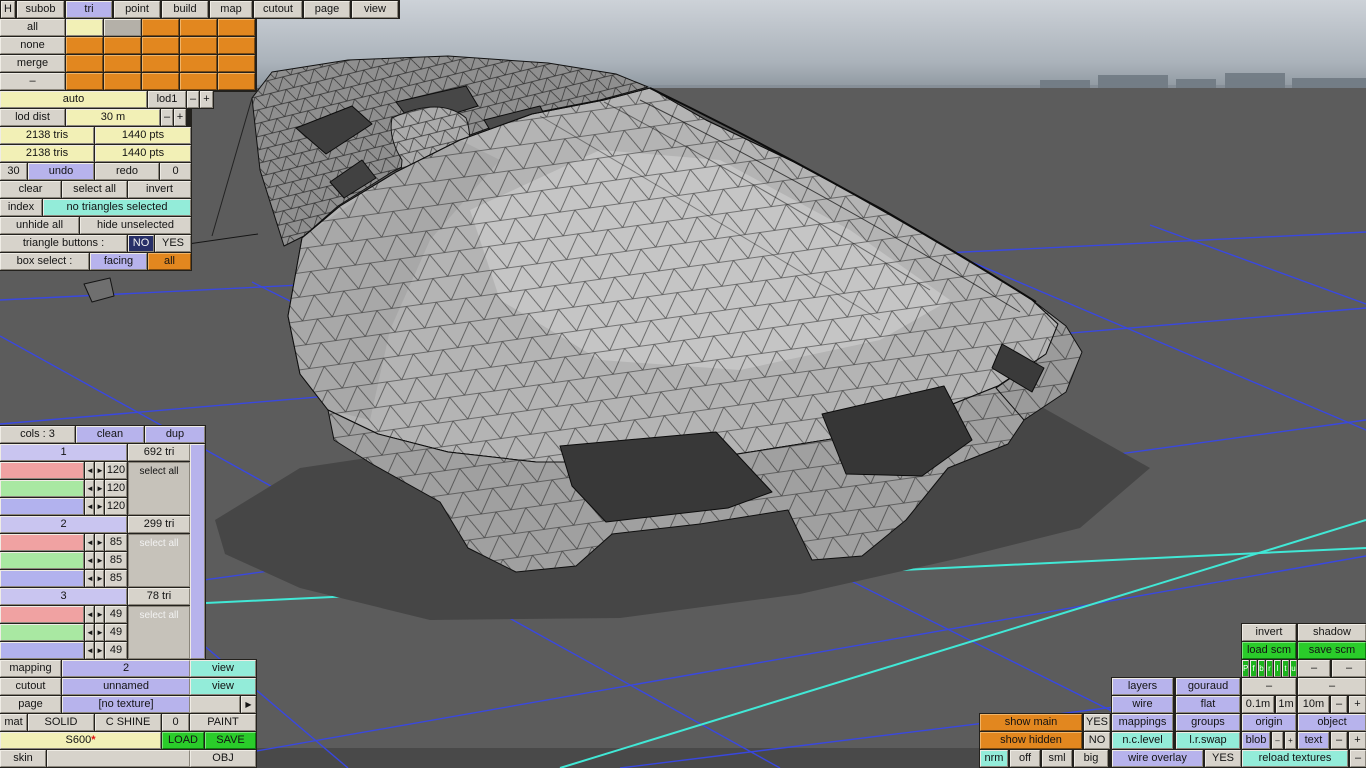 The image size is (1366, 768). What do you see at coordinates (137, 9) in the screenshot?
I see `menu-tab-point: point` at bounding box center [137, 9].